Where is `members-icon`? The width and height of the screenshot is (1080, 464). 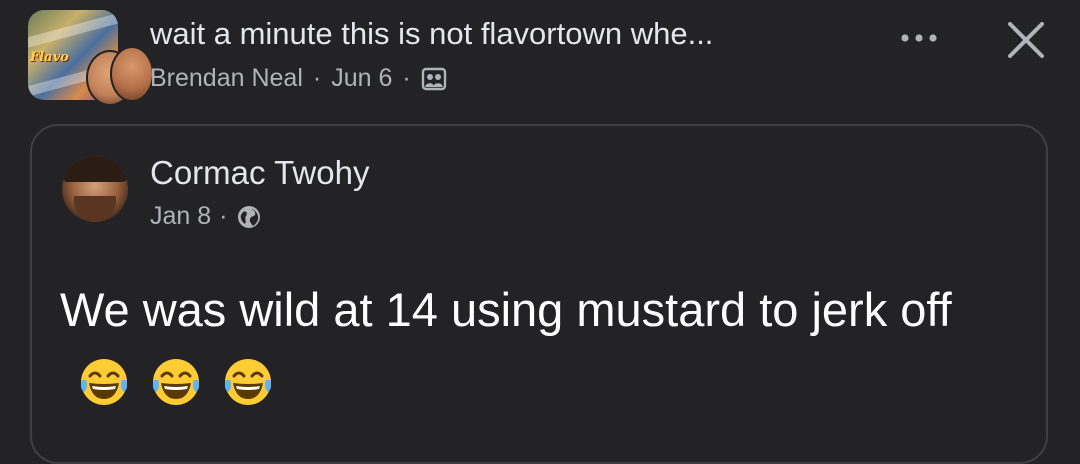 members-icon is located at coordinates (434, 79).